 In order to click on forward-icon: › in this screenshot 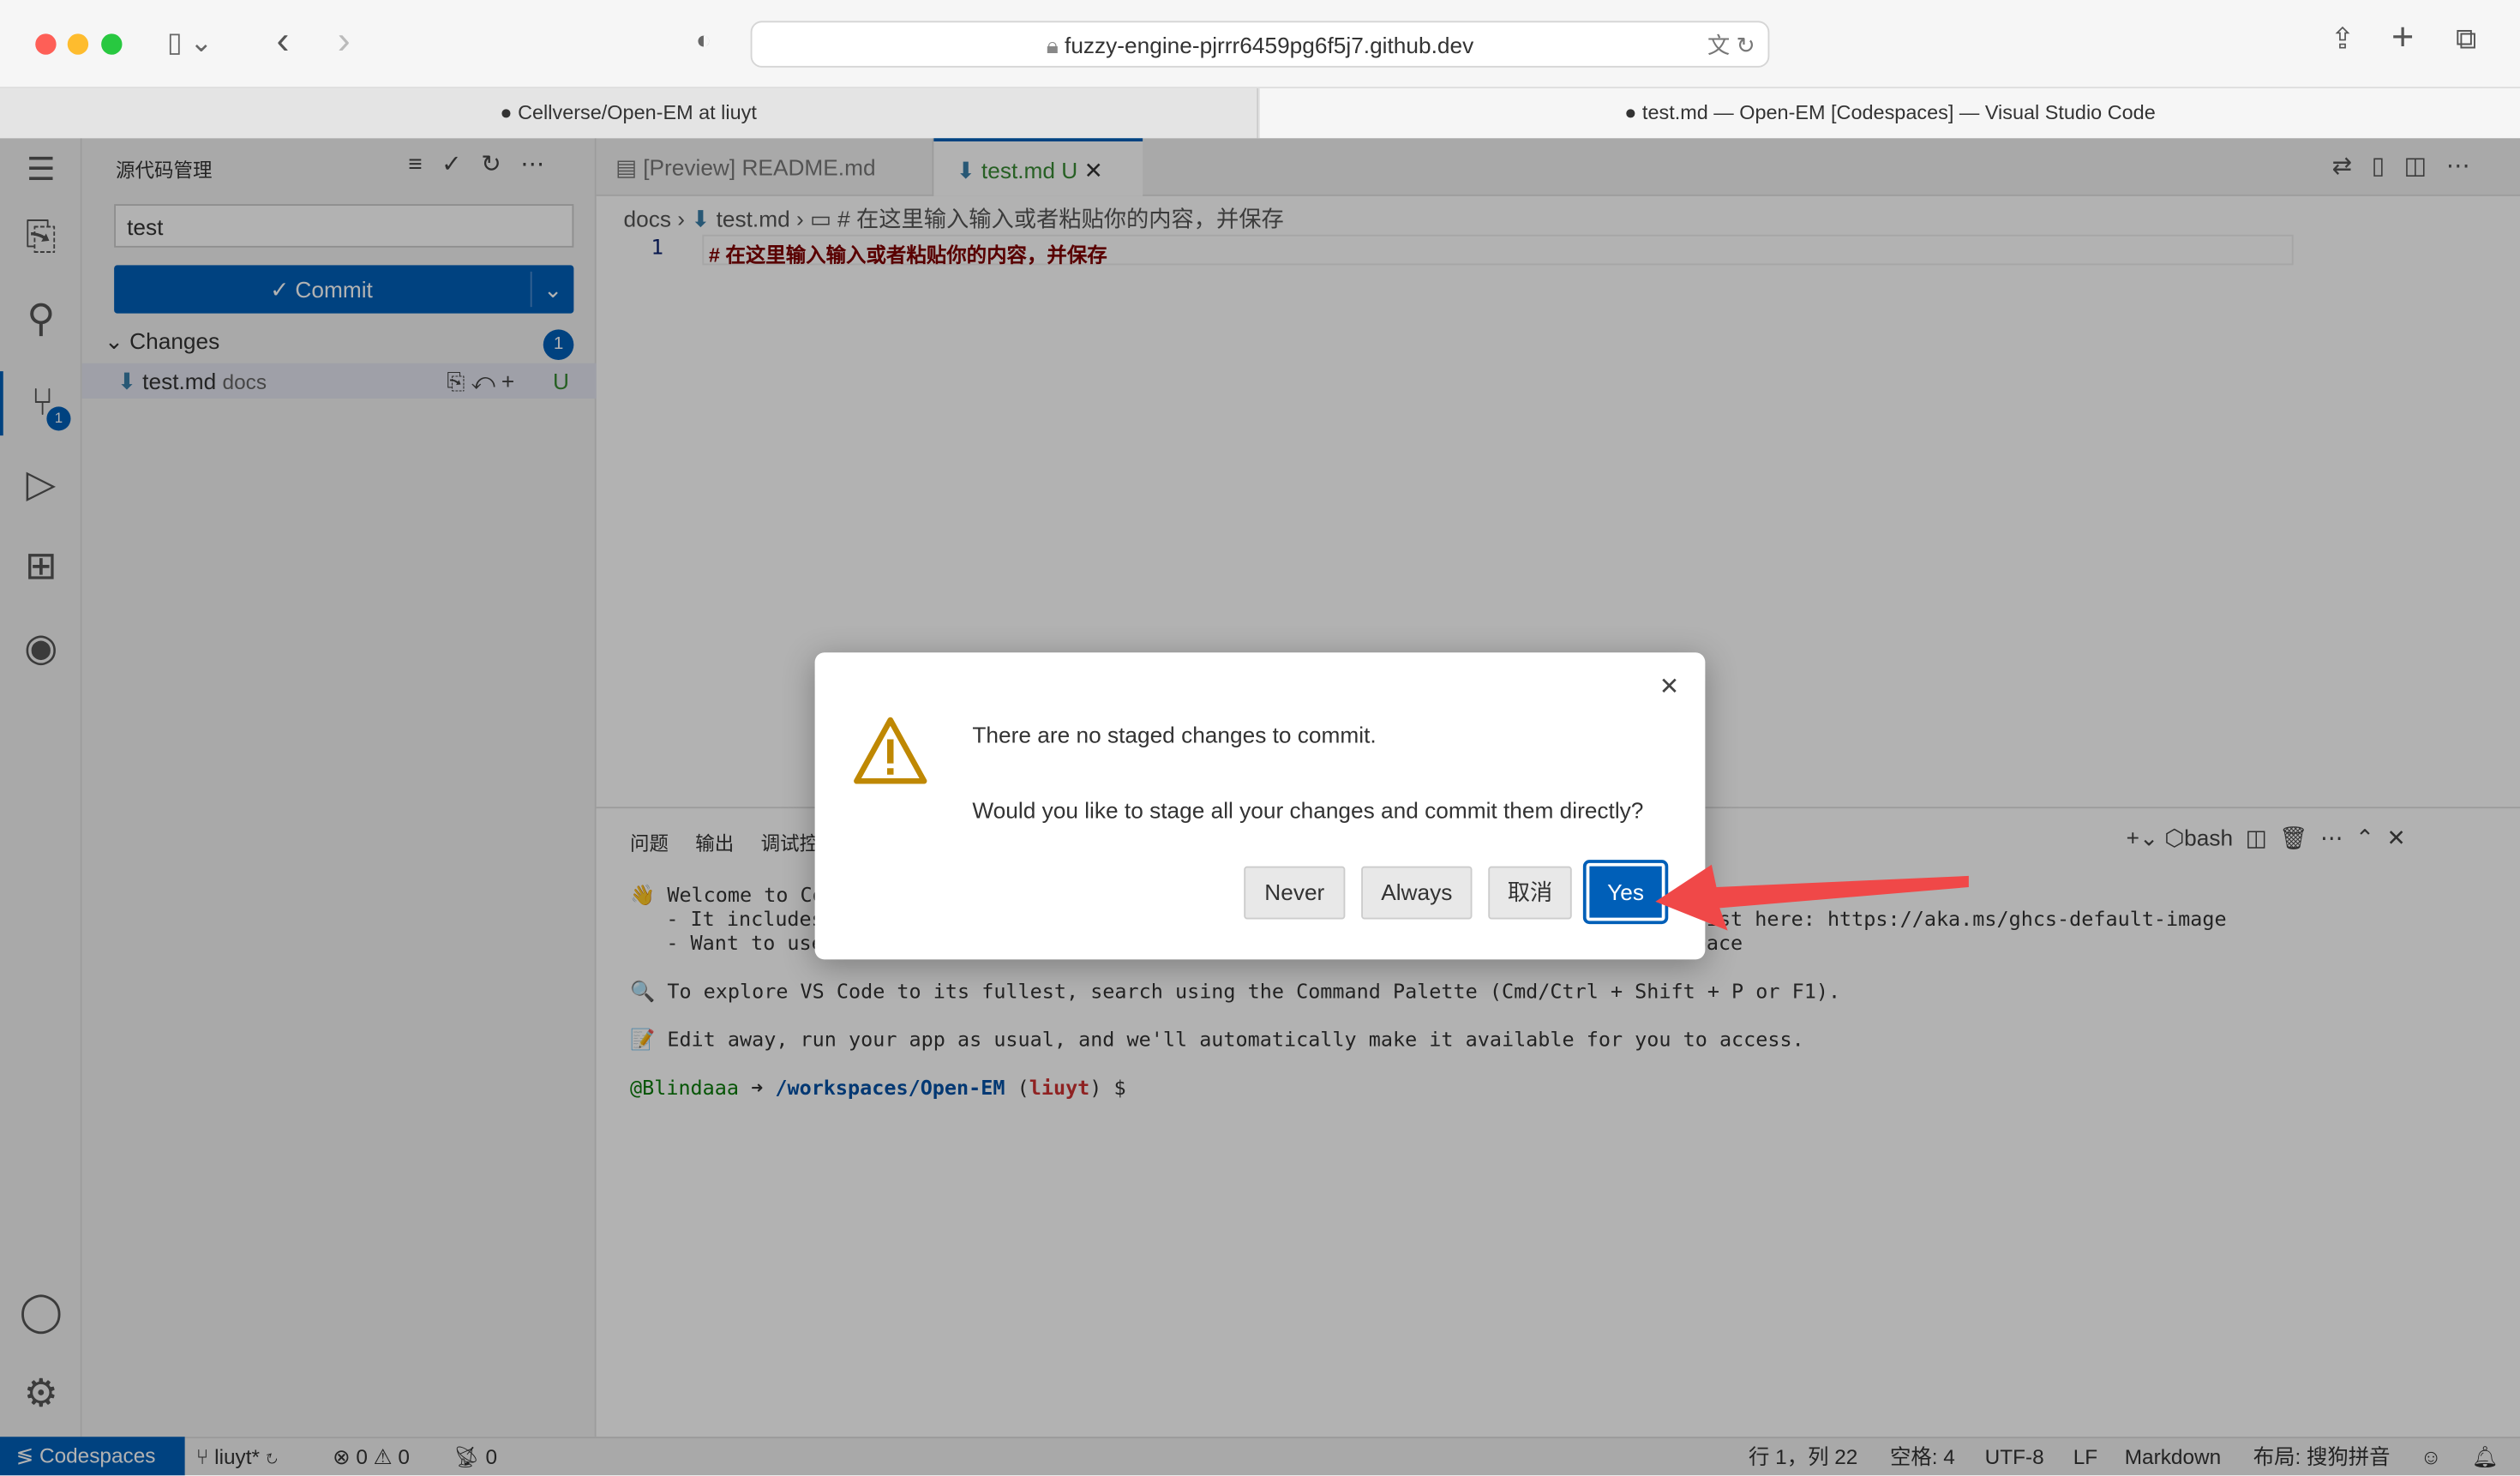, I will do `click(344, 42)`.